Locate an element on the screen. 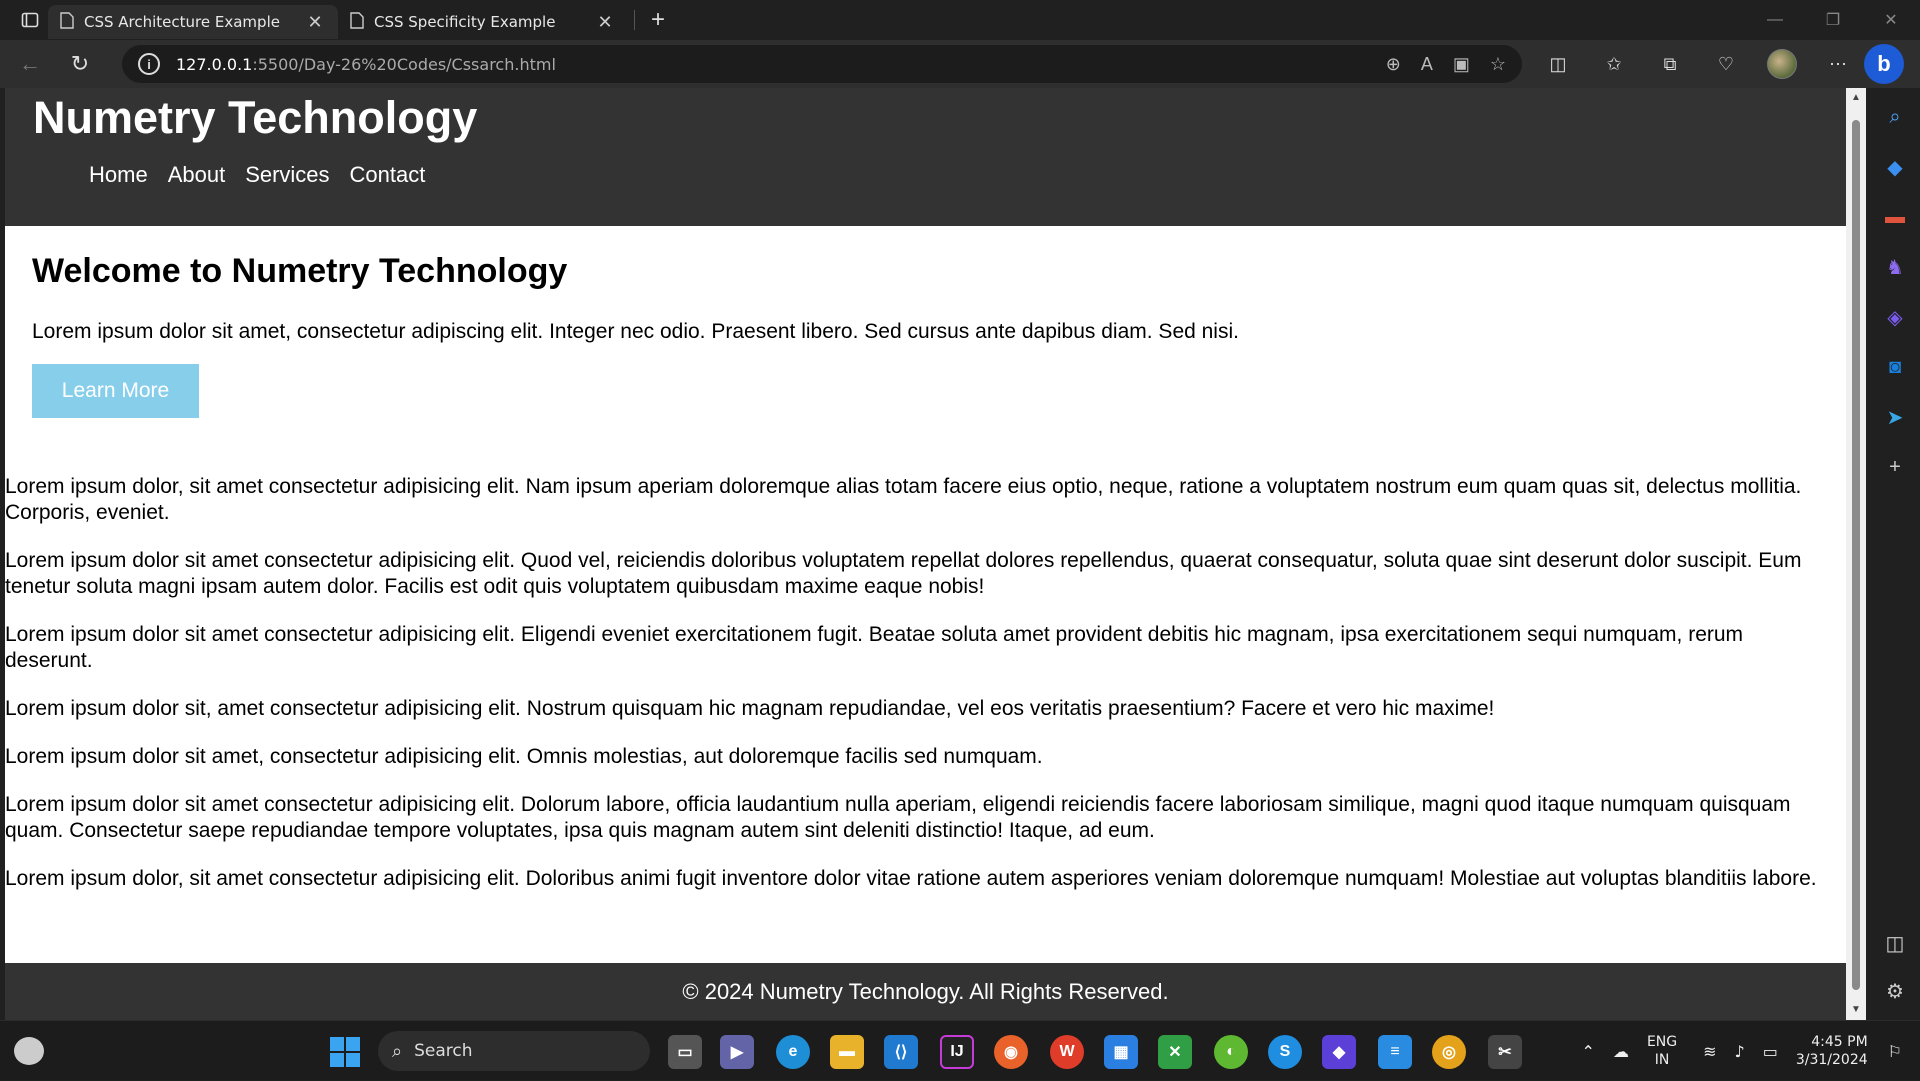 This screenshot has width=1920, height=1081. outlook-icon: ◙ is located at coordinates (1895, 367).